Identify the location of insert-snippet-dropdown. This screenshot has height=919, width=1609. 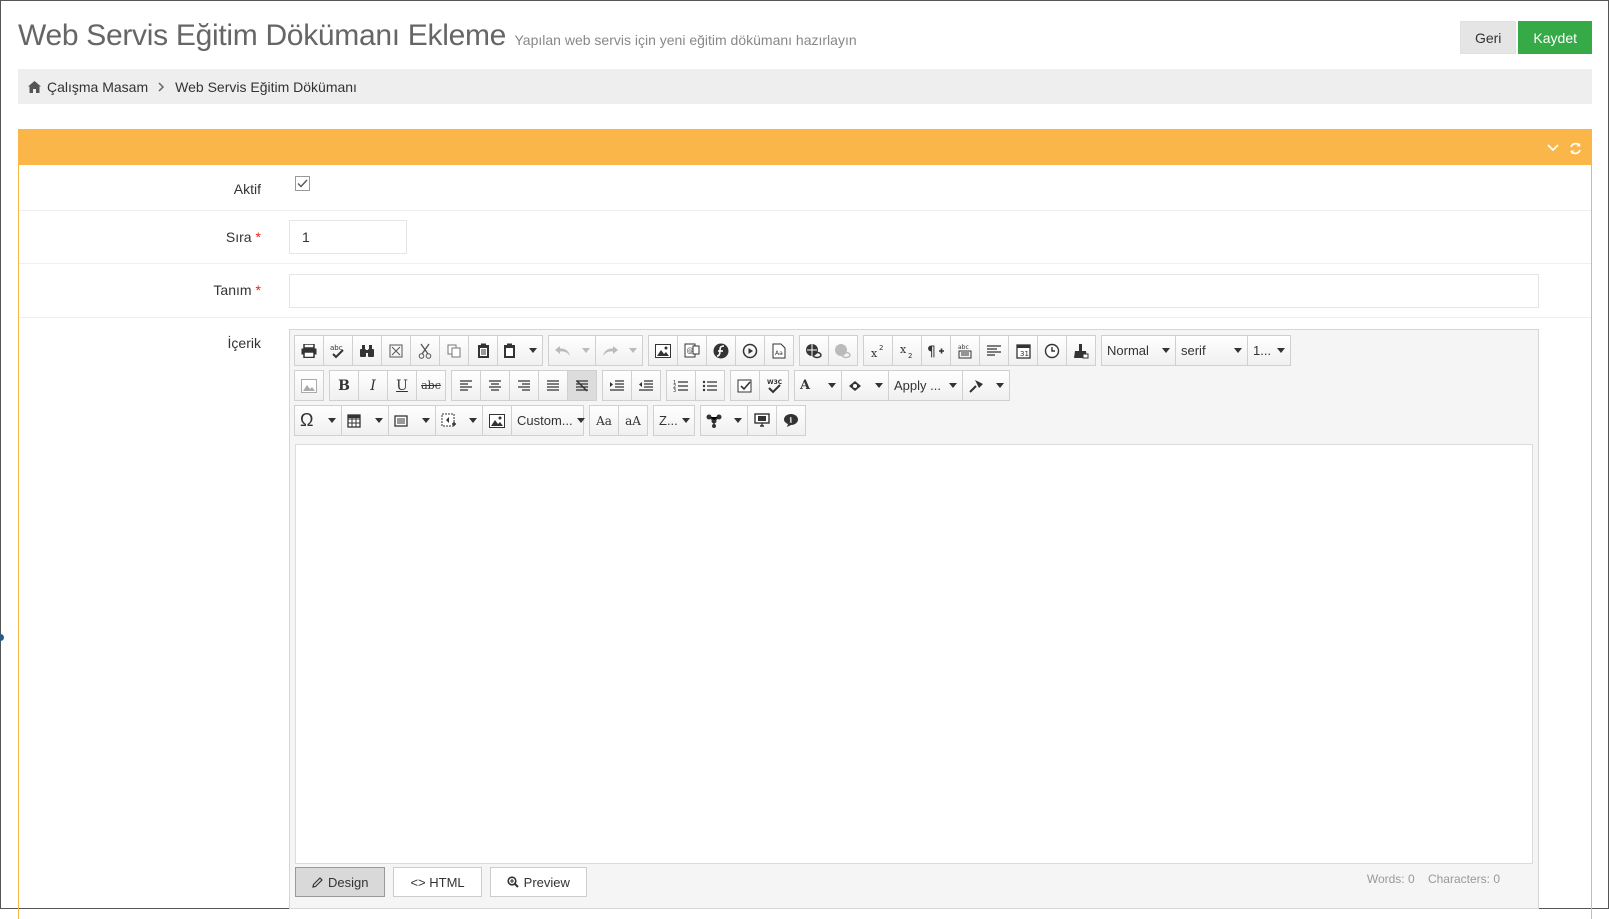
(459, 420).